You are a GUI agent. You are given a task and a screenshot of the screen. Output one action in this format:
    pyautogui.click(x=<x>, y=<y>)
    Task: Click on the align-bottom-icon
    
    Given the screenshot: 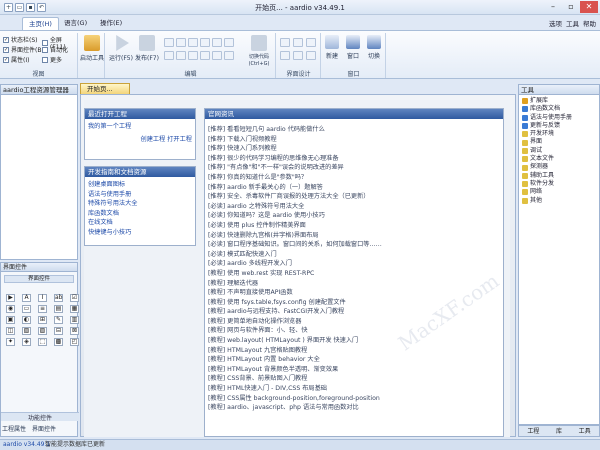 What is the action you would take?
    pyautogui.click(x=311, y=55)
    